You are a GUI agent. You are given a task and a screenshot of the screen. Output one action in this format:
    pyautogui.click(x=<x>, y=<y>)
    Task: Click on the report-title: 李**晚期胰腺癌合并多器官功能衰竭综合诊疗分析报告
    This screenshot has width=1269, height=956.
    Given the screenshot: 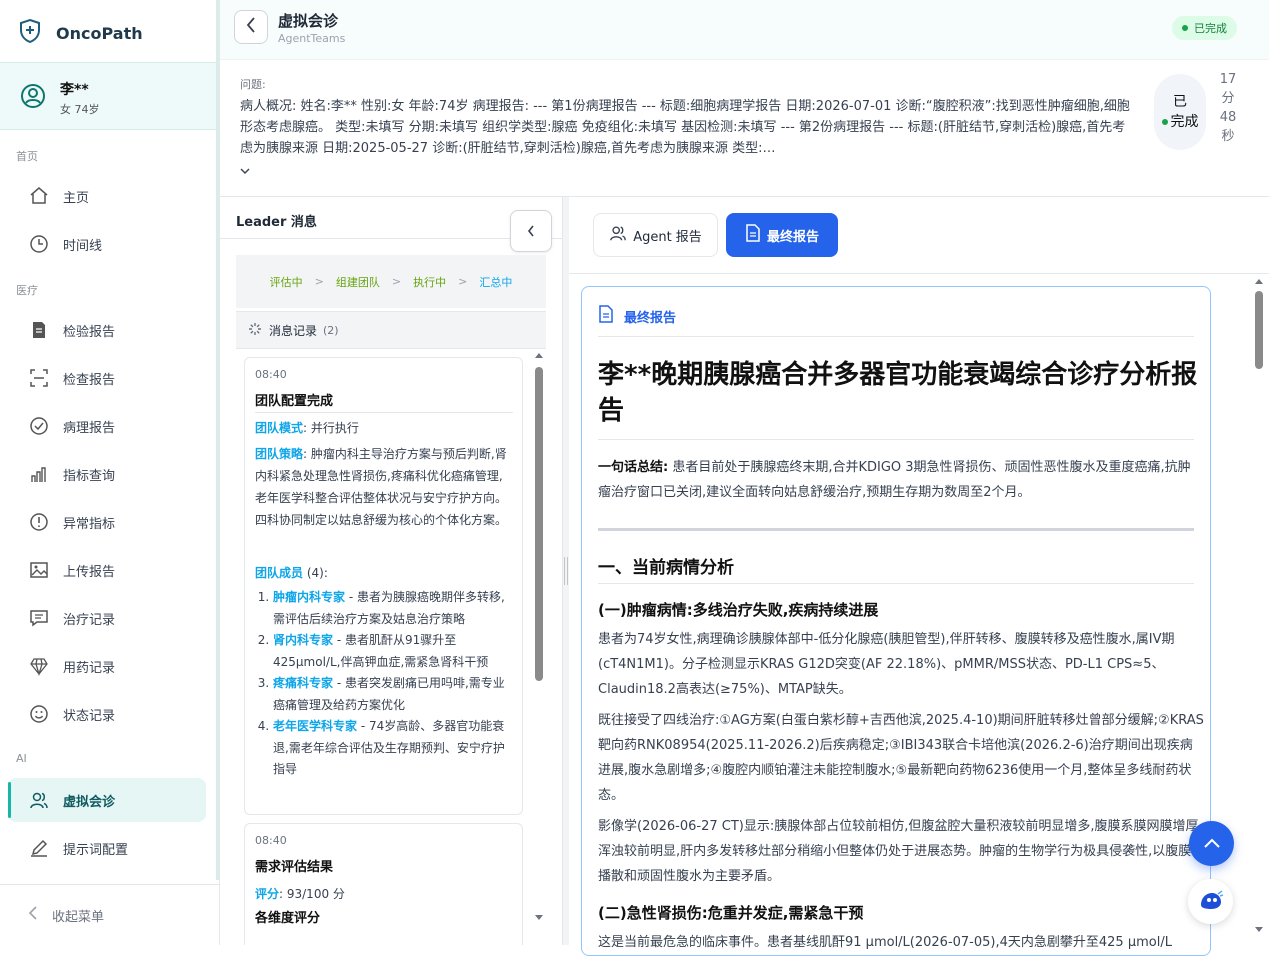 What is the action you would take?
    pyautogui.click(x=898, y=393)
    